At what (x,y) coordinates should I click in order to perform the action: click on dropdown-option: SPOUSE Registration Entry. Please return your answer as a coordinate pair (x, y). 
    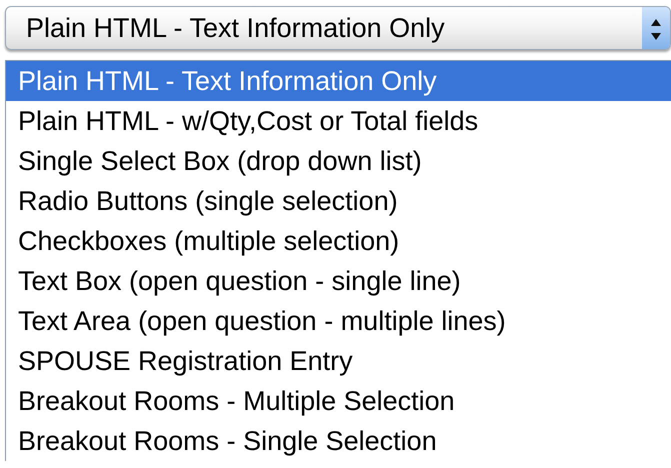
    Looking at the image, I should click on (338, 361).